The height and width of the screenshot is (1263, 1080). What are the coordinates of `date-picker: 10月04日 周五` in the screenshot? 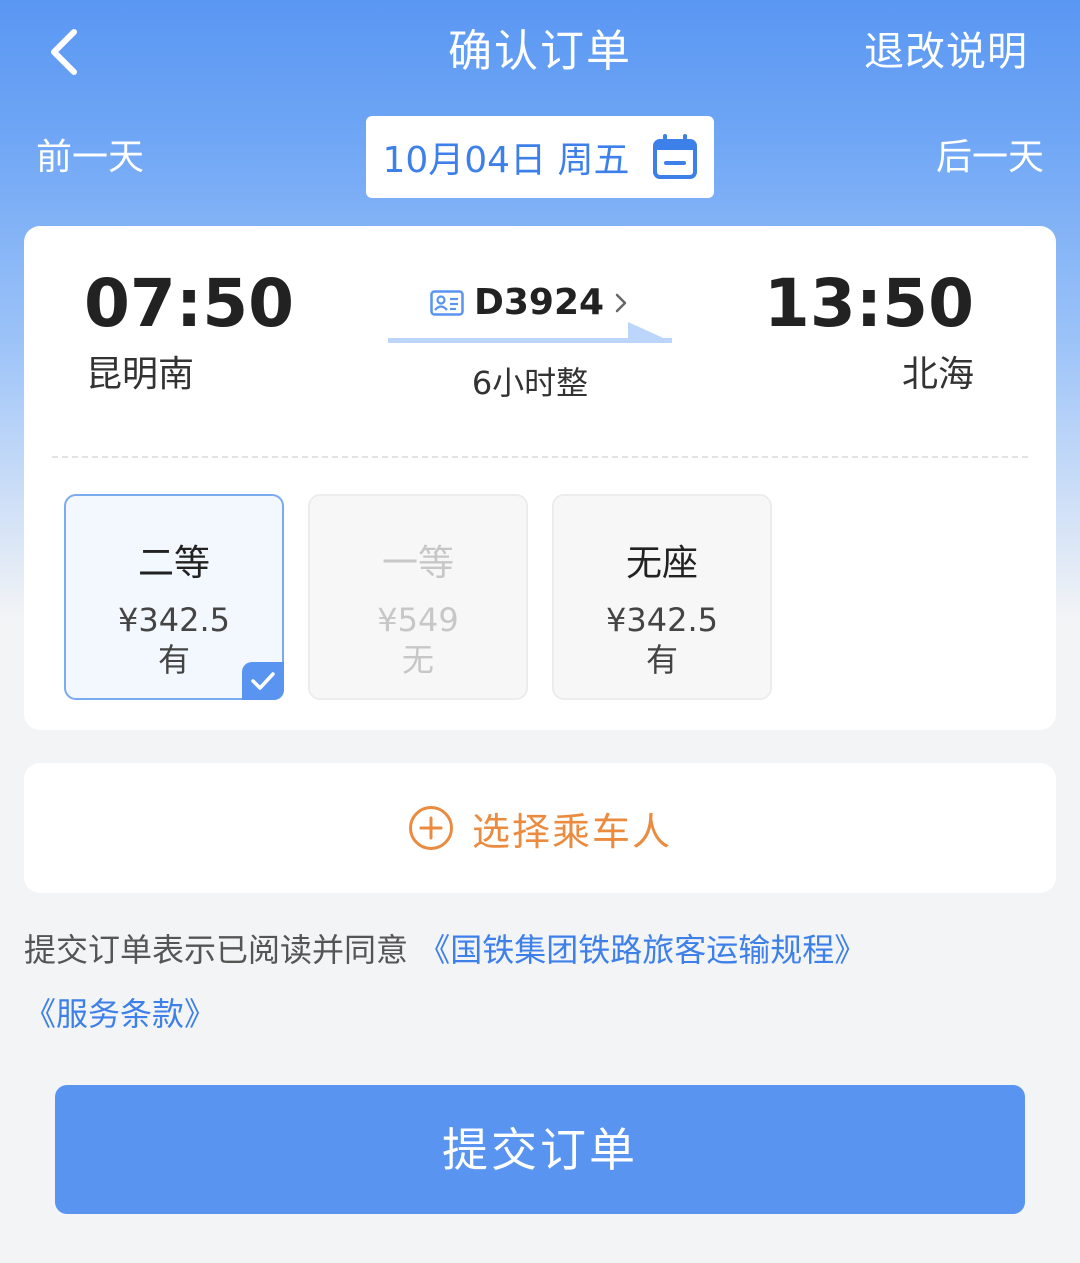 It's located at (540, 157).